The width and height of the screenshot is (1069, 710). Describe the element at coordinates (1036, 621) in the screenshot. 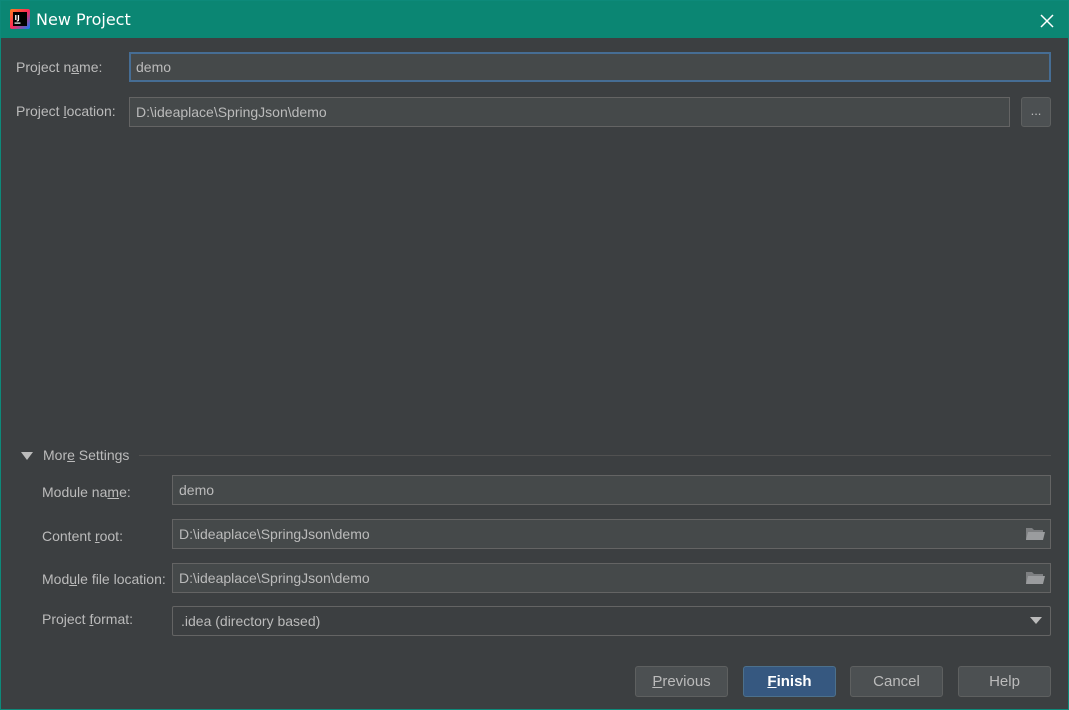

I see `chevron-down-icon` at that location.